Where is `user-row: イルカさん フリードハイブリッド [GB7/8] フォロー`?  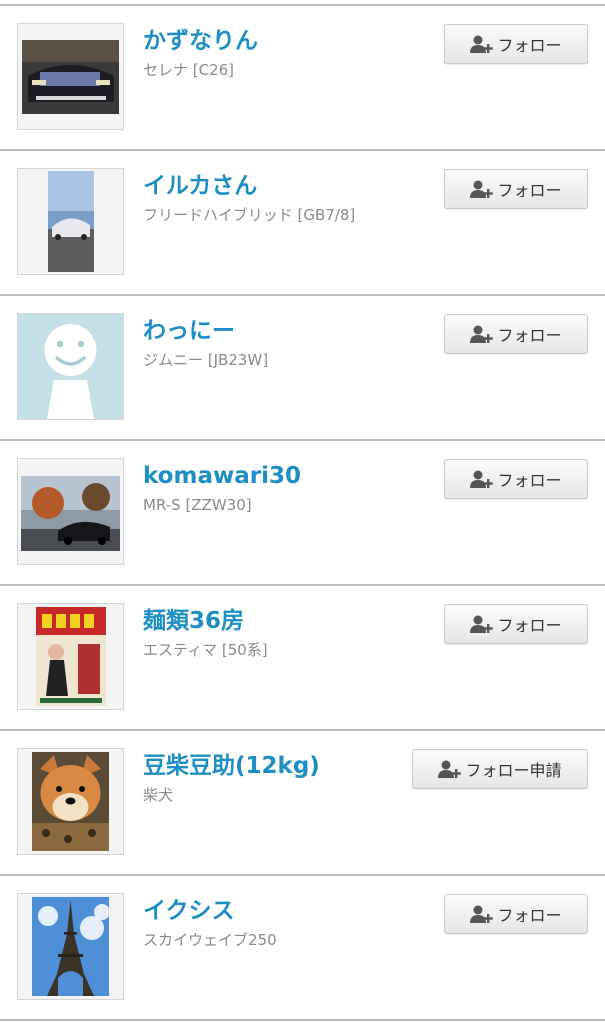 user-row: イルカさん フリードハイブリッド [GB7/8] フォロー is located at coordinates (302, 223).